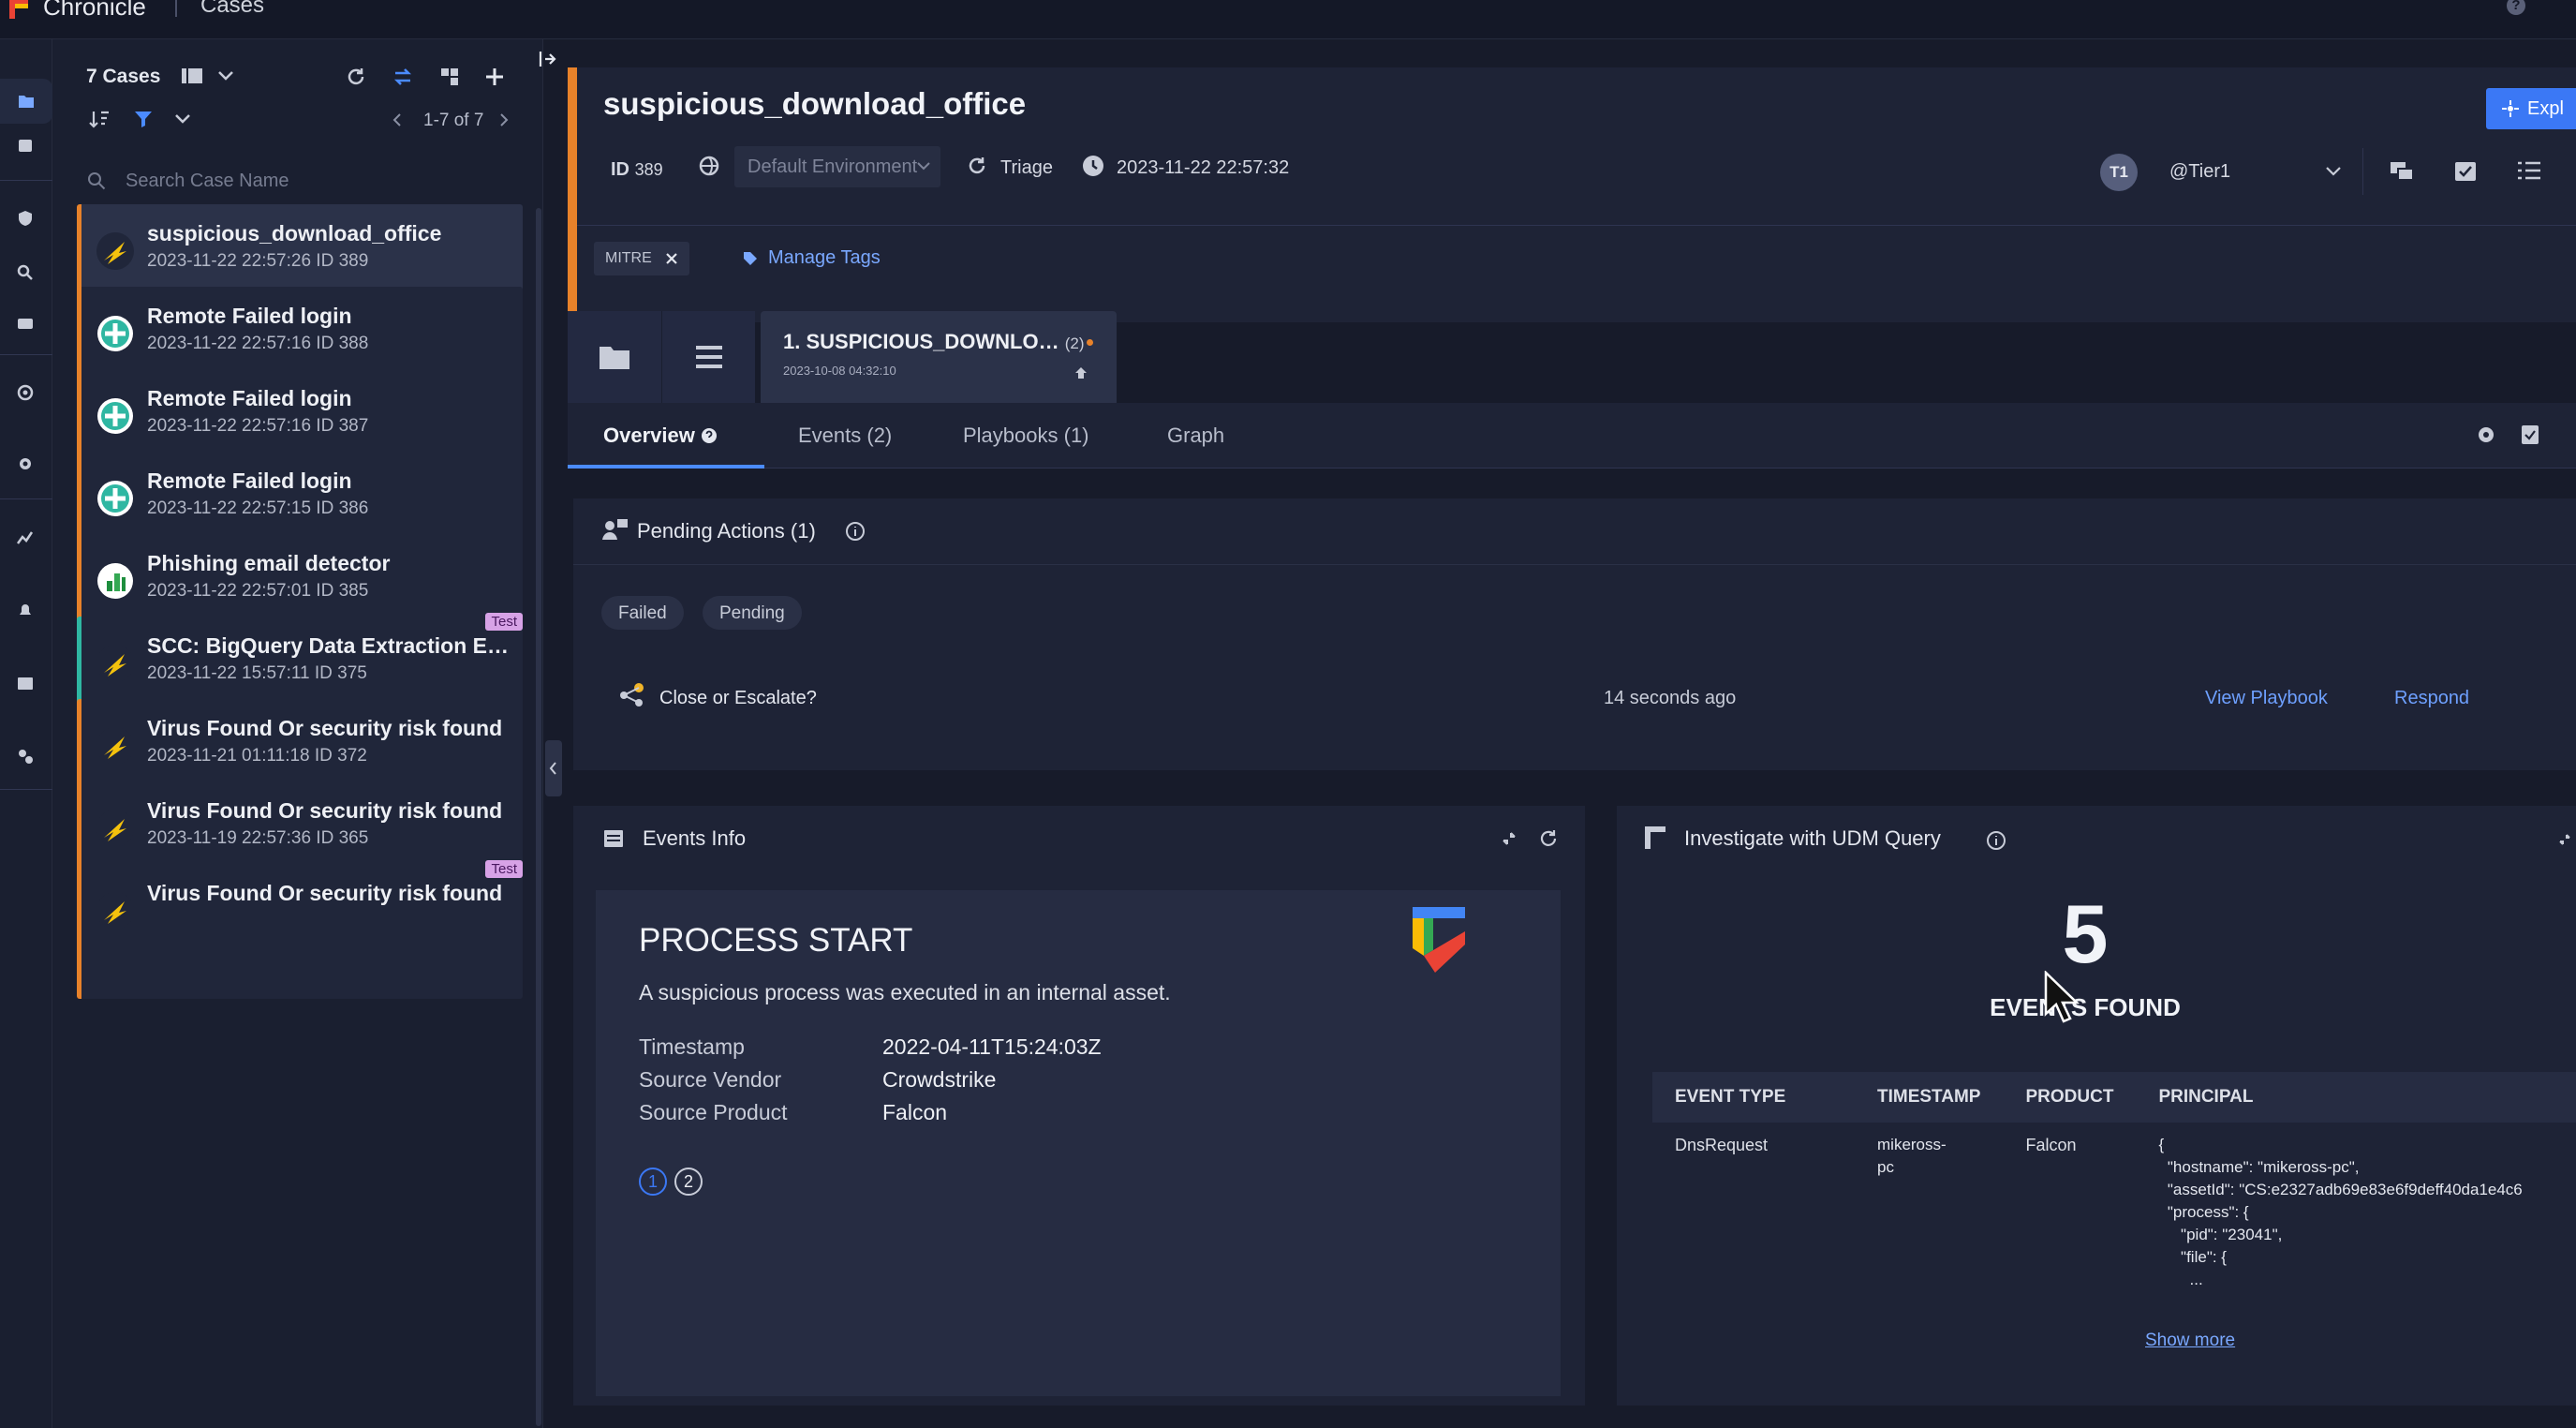 The width and height of the screenshot is (2576, 1428). I want to click on sort-icon, so click(100, 119).